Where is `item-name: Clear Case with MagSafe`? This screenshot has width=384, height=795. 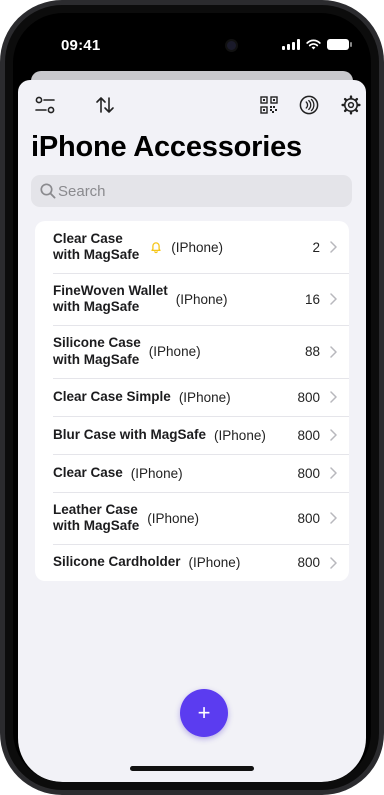 item-name: Clear Case with MagSafe is located at coordinates (96, 247).